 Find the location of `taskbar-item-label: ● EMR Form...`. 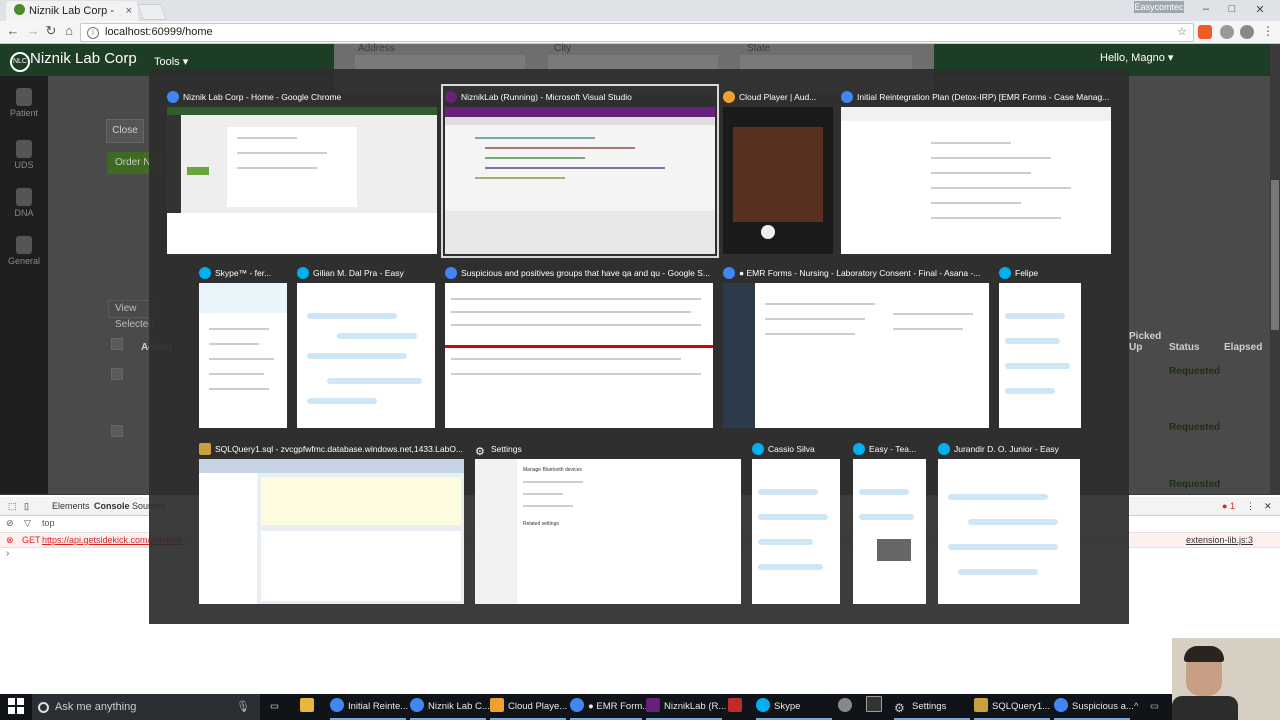

taskbar-item-label: ● EMR Form... is located at coordinates (619, 706).